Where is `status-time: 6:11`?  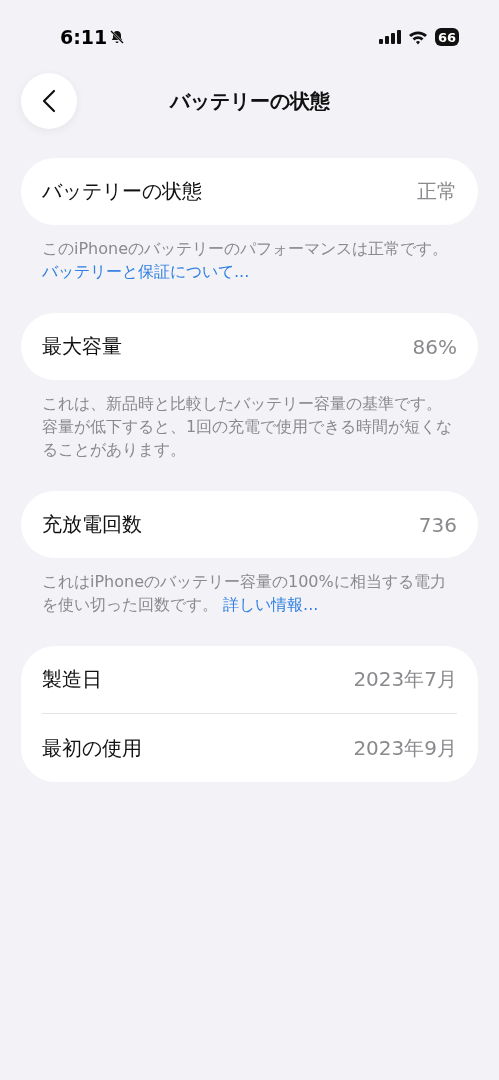 status-time: 6:11 is located at coordinates (84, 37).